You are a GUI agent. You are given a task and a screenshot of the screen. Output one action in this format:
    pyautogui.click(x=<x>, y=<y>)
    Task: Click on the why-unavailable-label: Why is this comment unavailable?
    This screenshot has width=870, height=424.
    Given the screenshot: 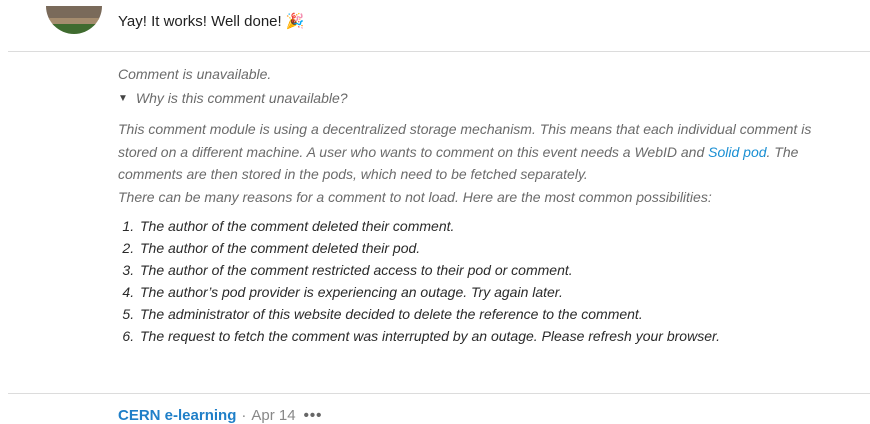 What is the action you would take?
    pyautogui.click(x=241, y=98)
    